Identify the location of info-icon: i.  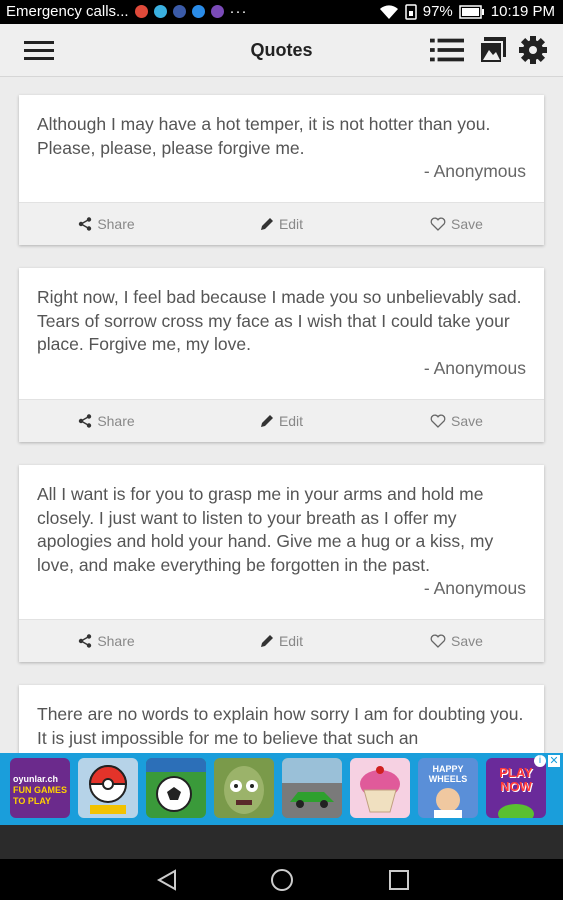
(540, 761).